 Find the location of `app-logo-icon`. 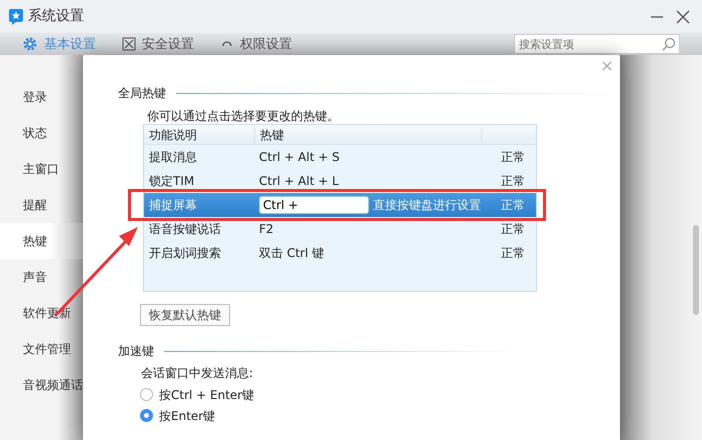

app-logo-icon is located at coordinates (16, 17).